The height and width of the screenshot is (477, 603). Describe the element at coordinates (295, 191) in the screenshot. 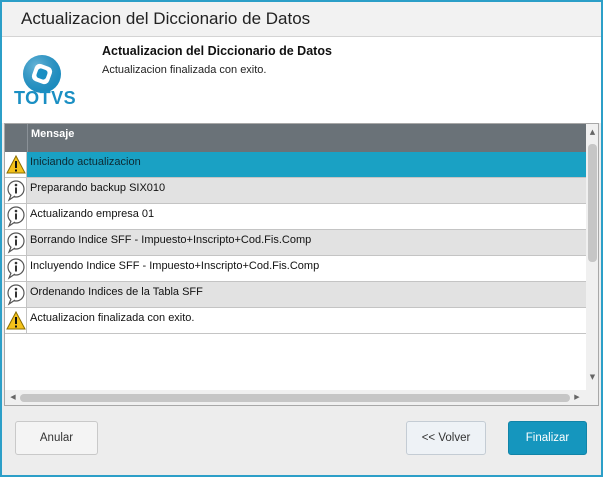

I see `table-row: Preparando backup SIX010` at that location.